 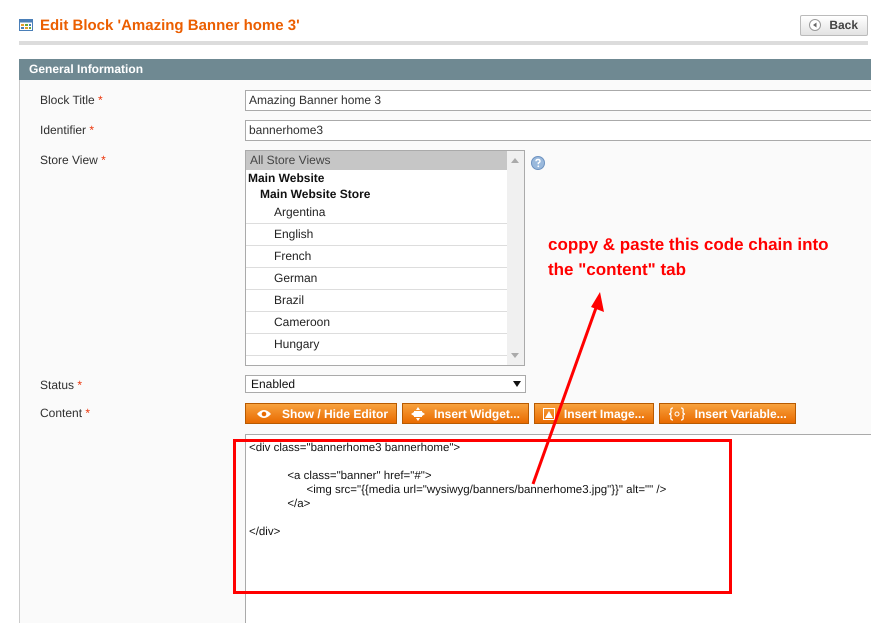 I want to click on field-label: Block Title *, so click(x=72, y=100).